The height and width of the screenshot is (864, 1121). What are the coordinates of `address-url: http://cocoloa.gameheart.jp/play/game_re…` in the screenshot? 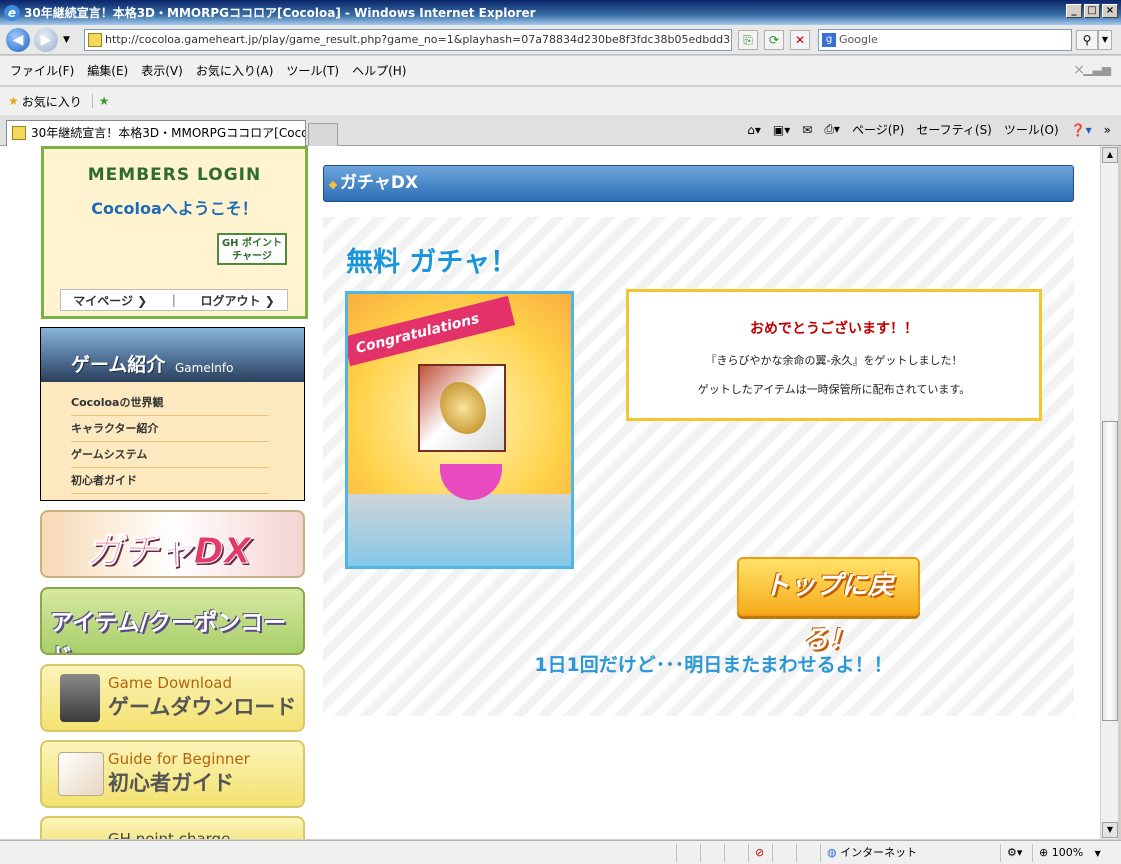 It's located at (418, 39).